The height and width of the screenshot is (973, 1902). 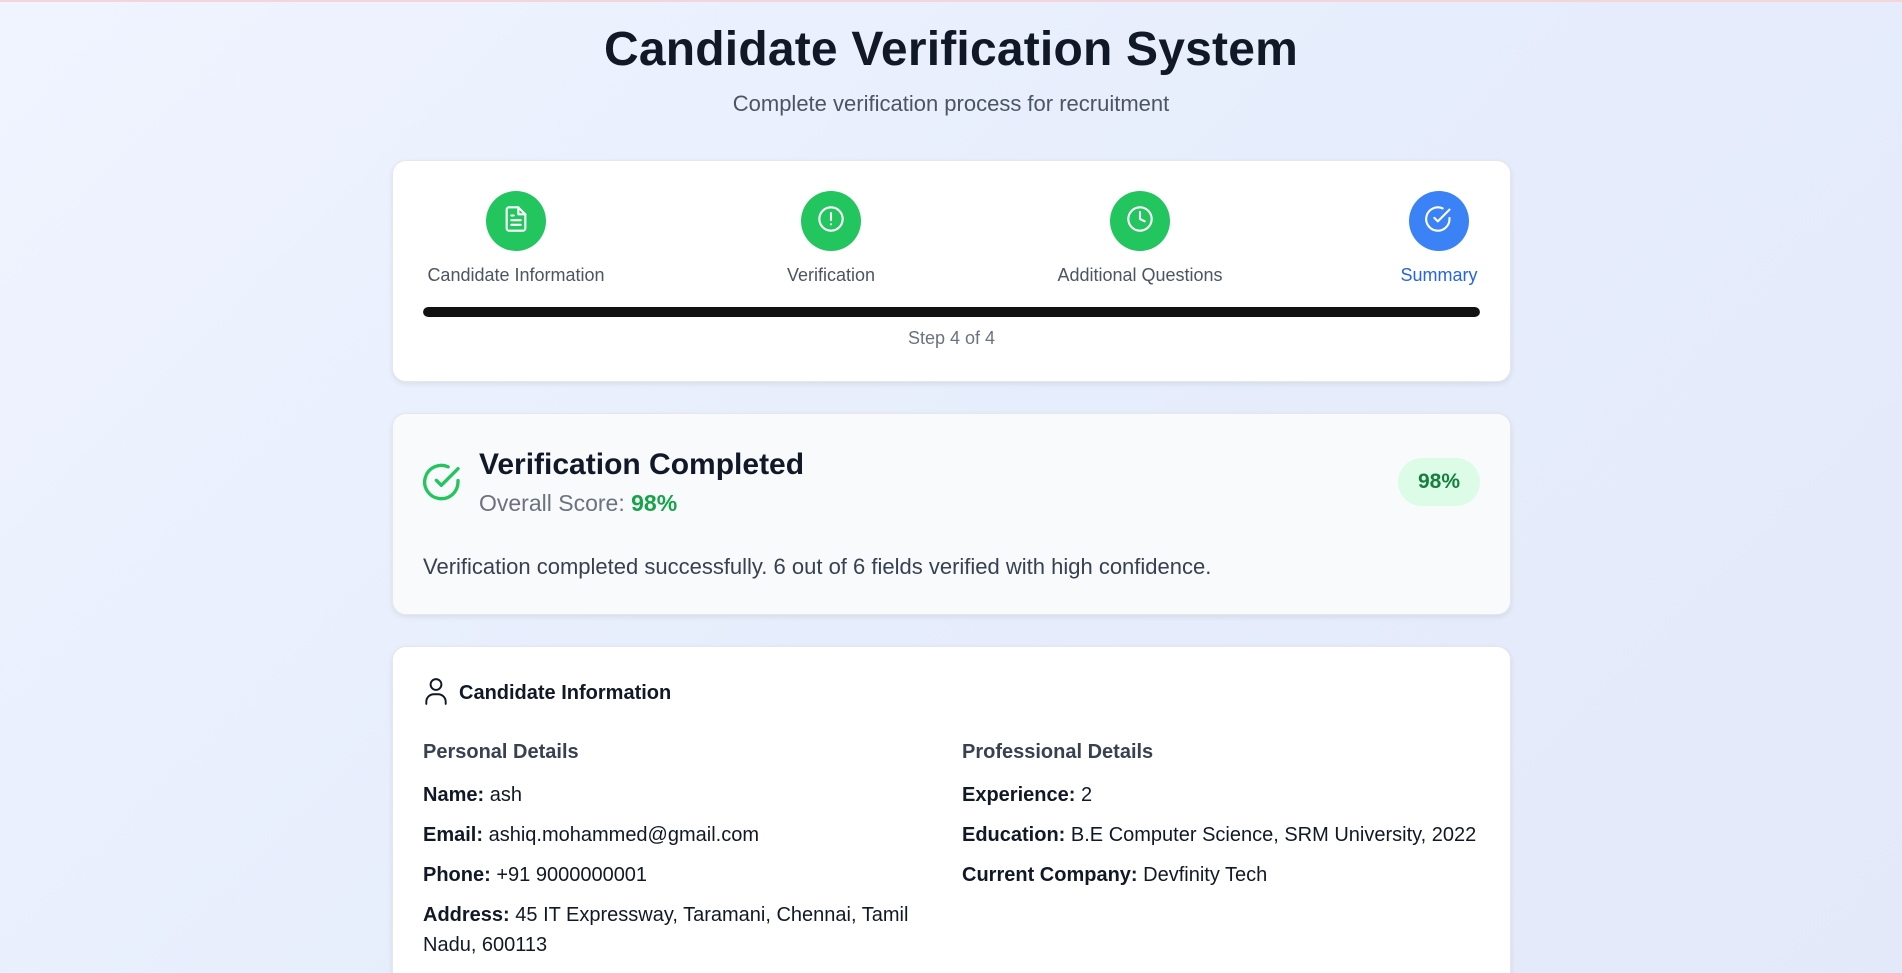 What do you see at coordinates (1014, 835) in the screenshot?
I see `field-label: Education:` at bounding box center [1014, 835].